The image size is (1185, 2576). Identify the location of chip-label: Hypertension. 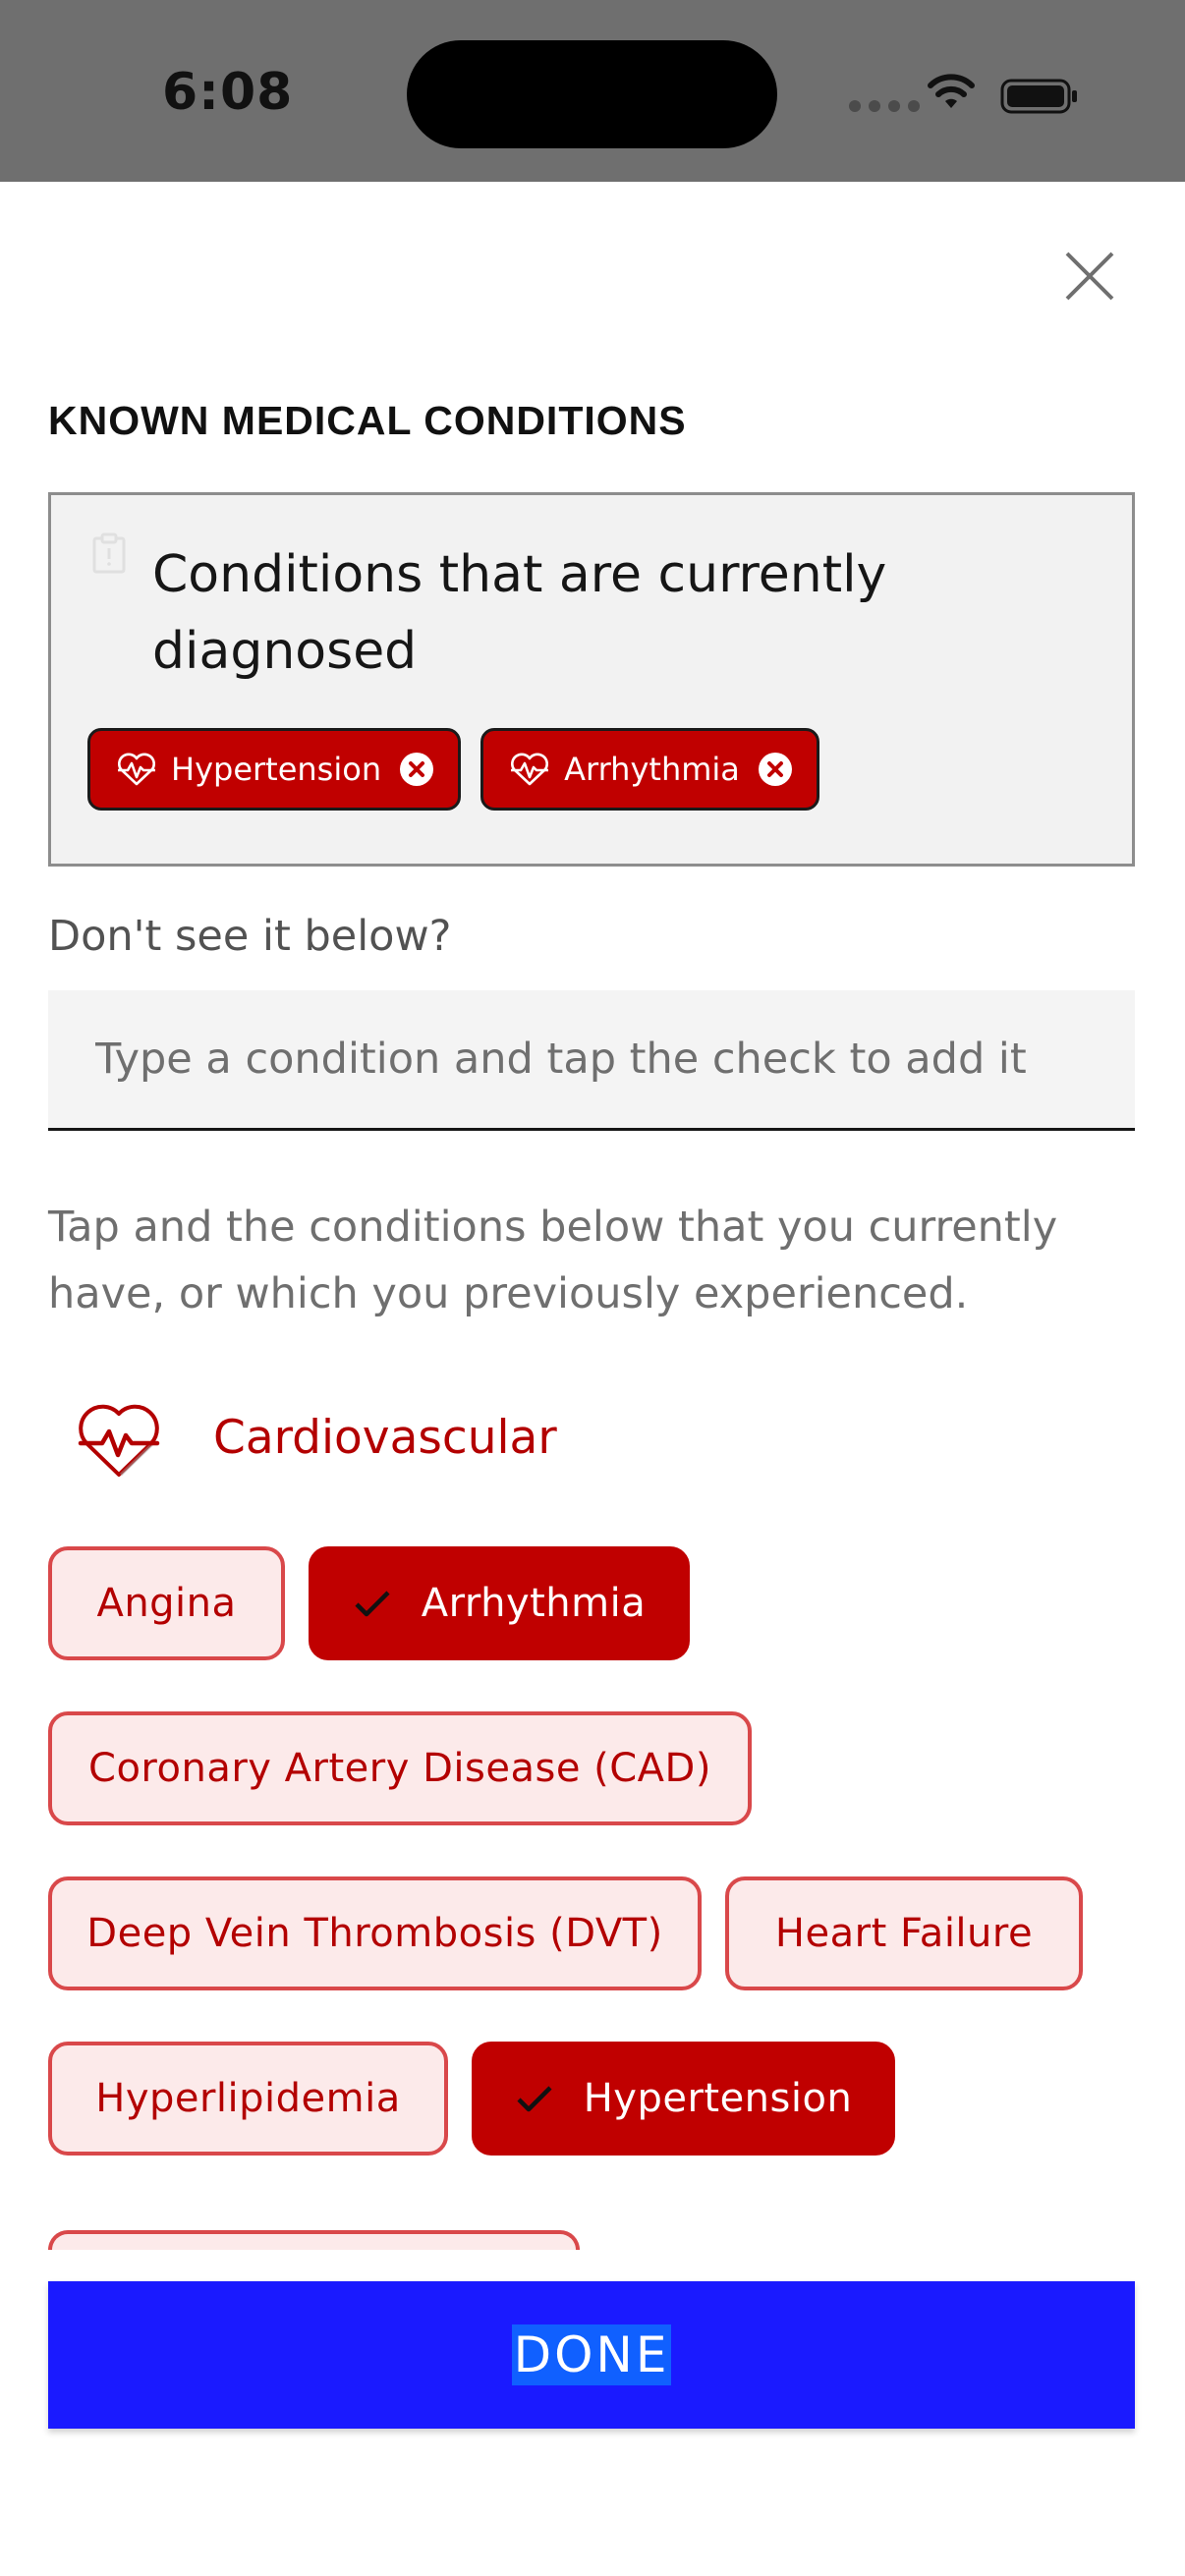
(277, 769).